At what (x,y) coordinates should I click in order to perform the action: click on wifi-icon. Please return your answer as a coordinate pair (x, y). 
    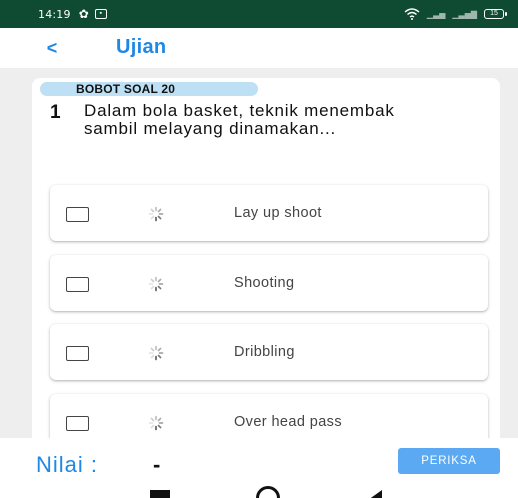
    Looking at the image, I should click on (412, 14).